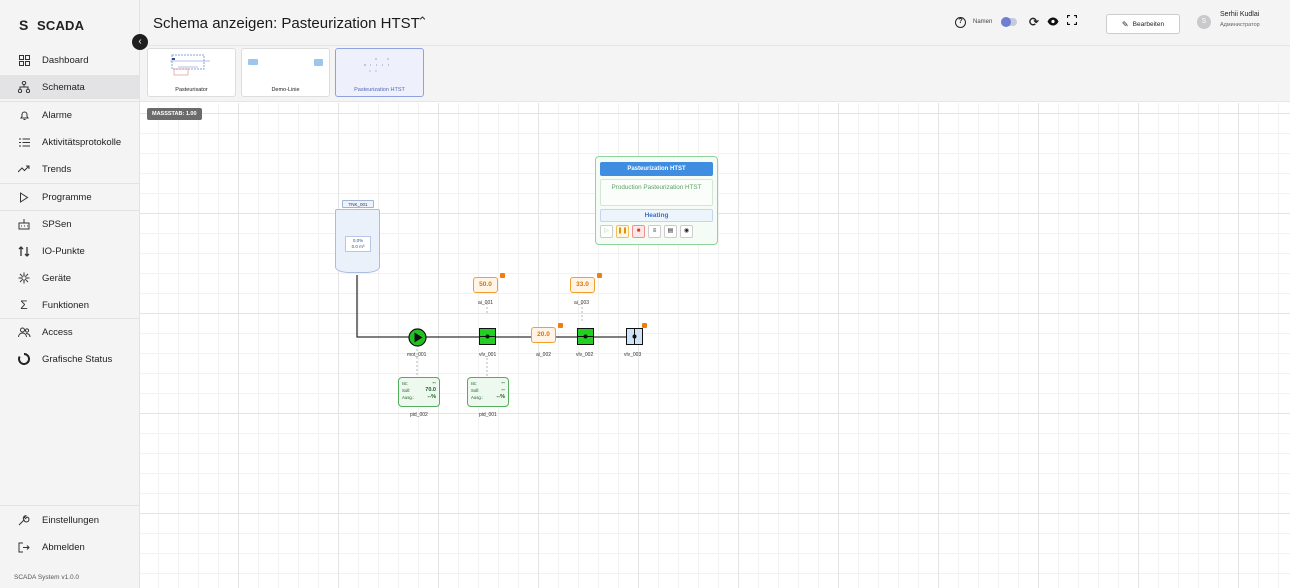 The image size is (1290, 588). Describe the element at coordinates (57, 278) in the screenshot. I see `sidebar-item-label: Geräte` at that location.